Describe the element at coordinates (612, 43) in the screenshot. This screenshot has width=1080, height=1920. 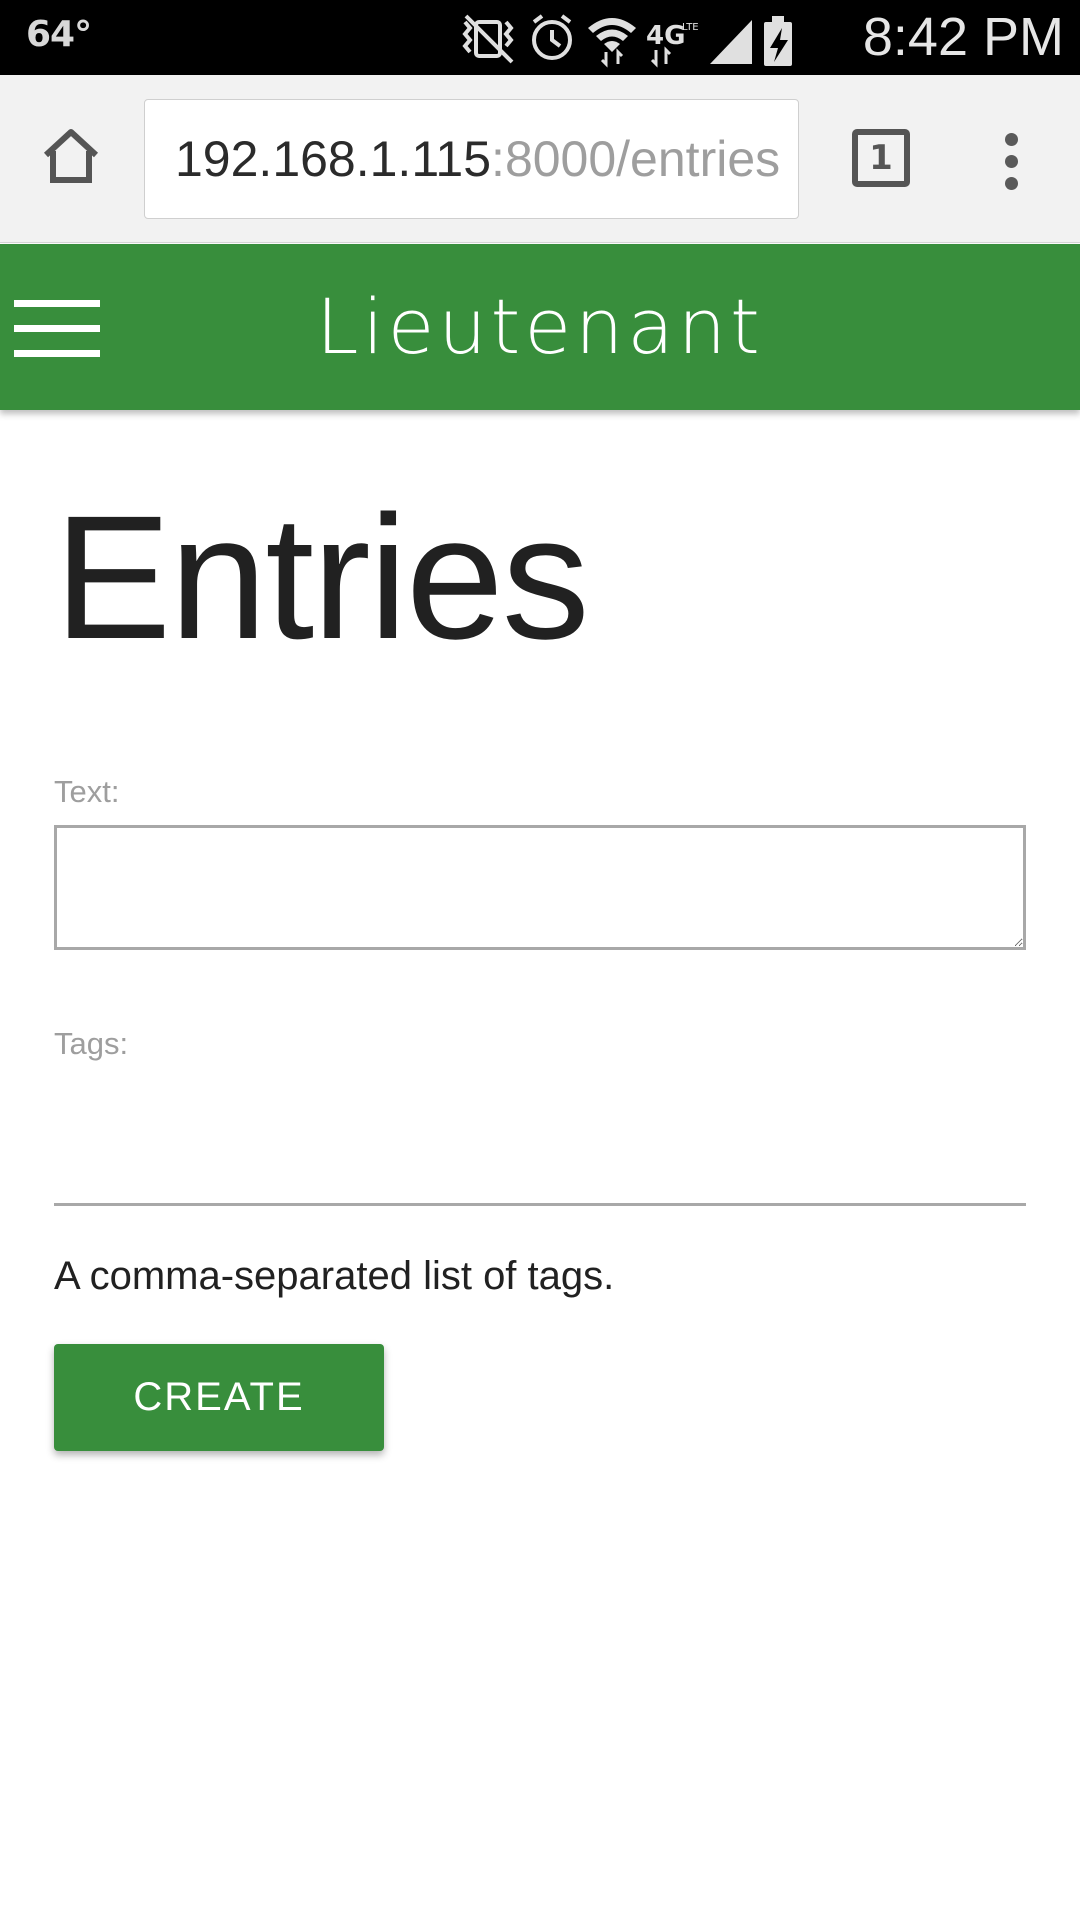
I see `wifi-icon` at that location.